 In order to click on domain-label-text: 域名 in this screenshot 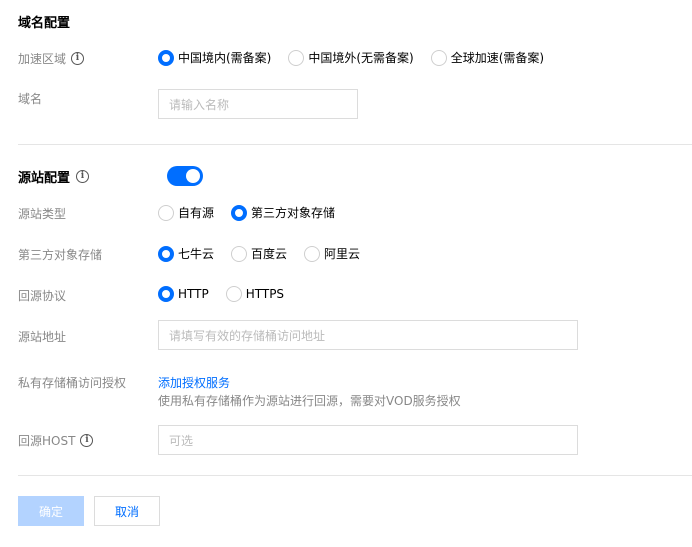, I will do `click(30, 99)`.